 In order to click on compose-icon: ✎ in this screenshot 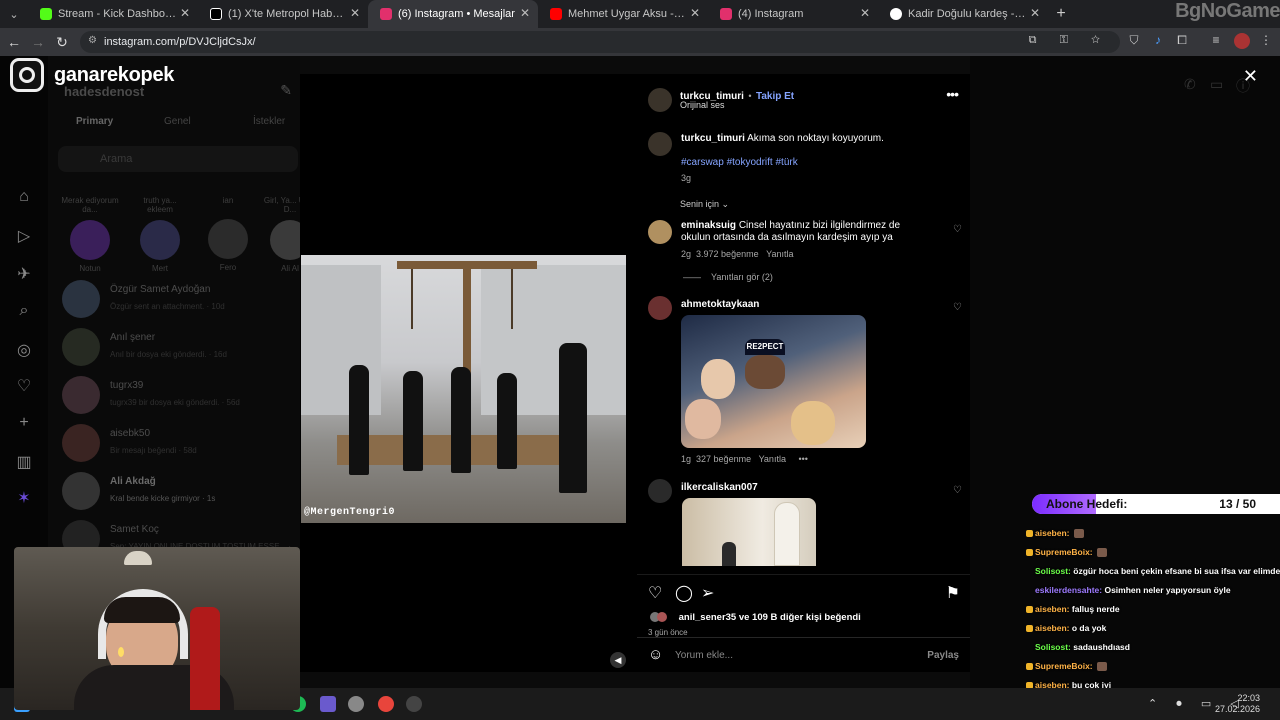, I will do `click(286, 90)`.